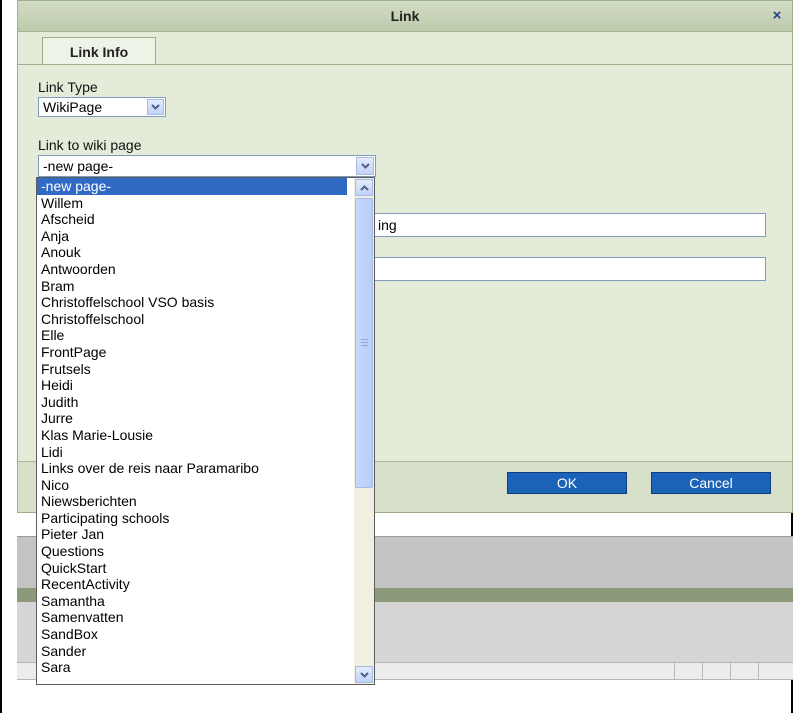  Describe the element at coordinates (99, 51) in the screenshot. I see `tab-link-info: Link Info` at that location.